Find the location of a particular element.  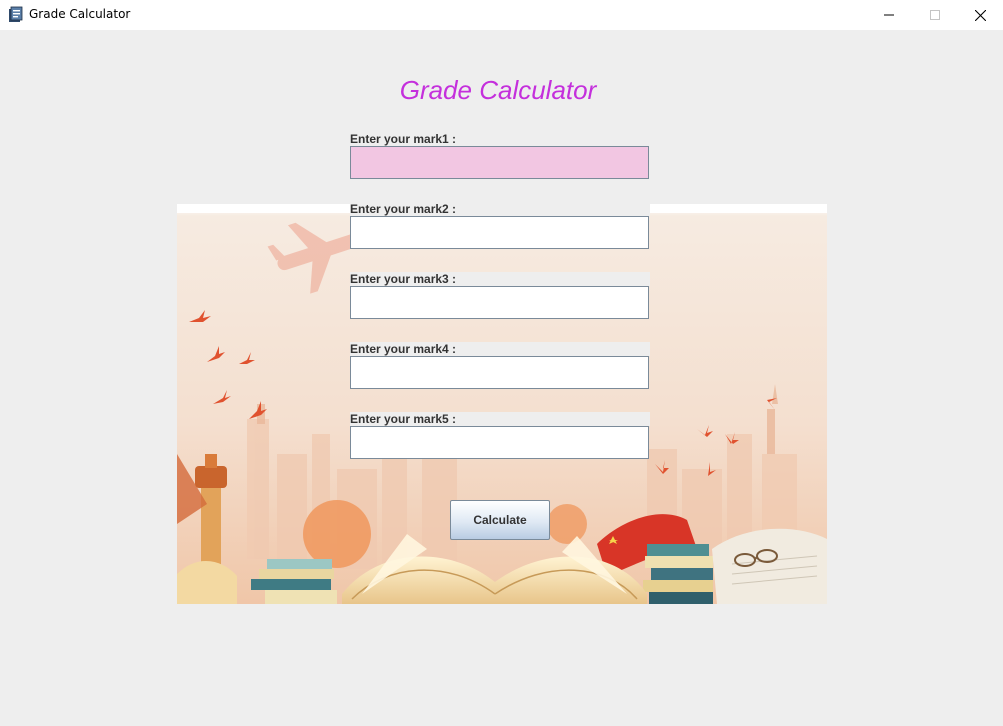

close-icon is located at coordinates (980, 15).